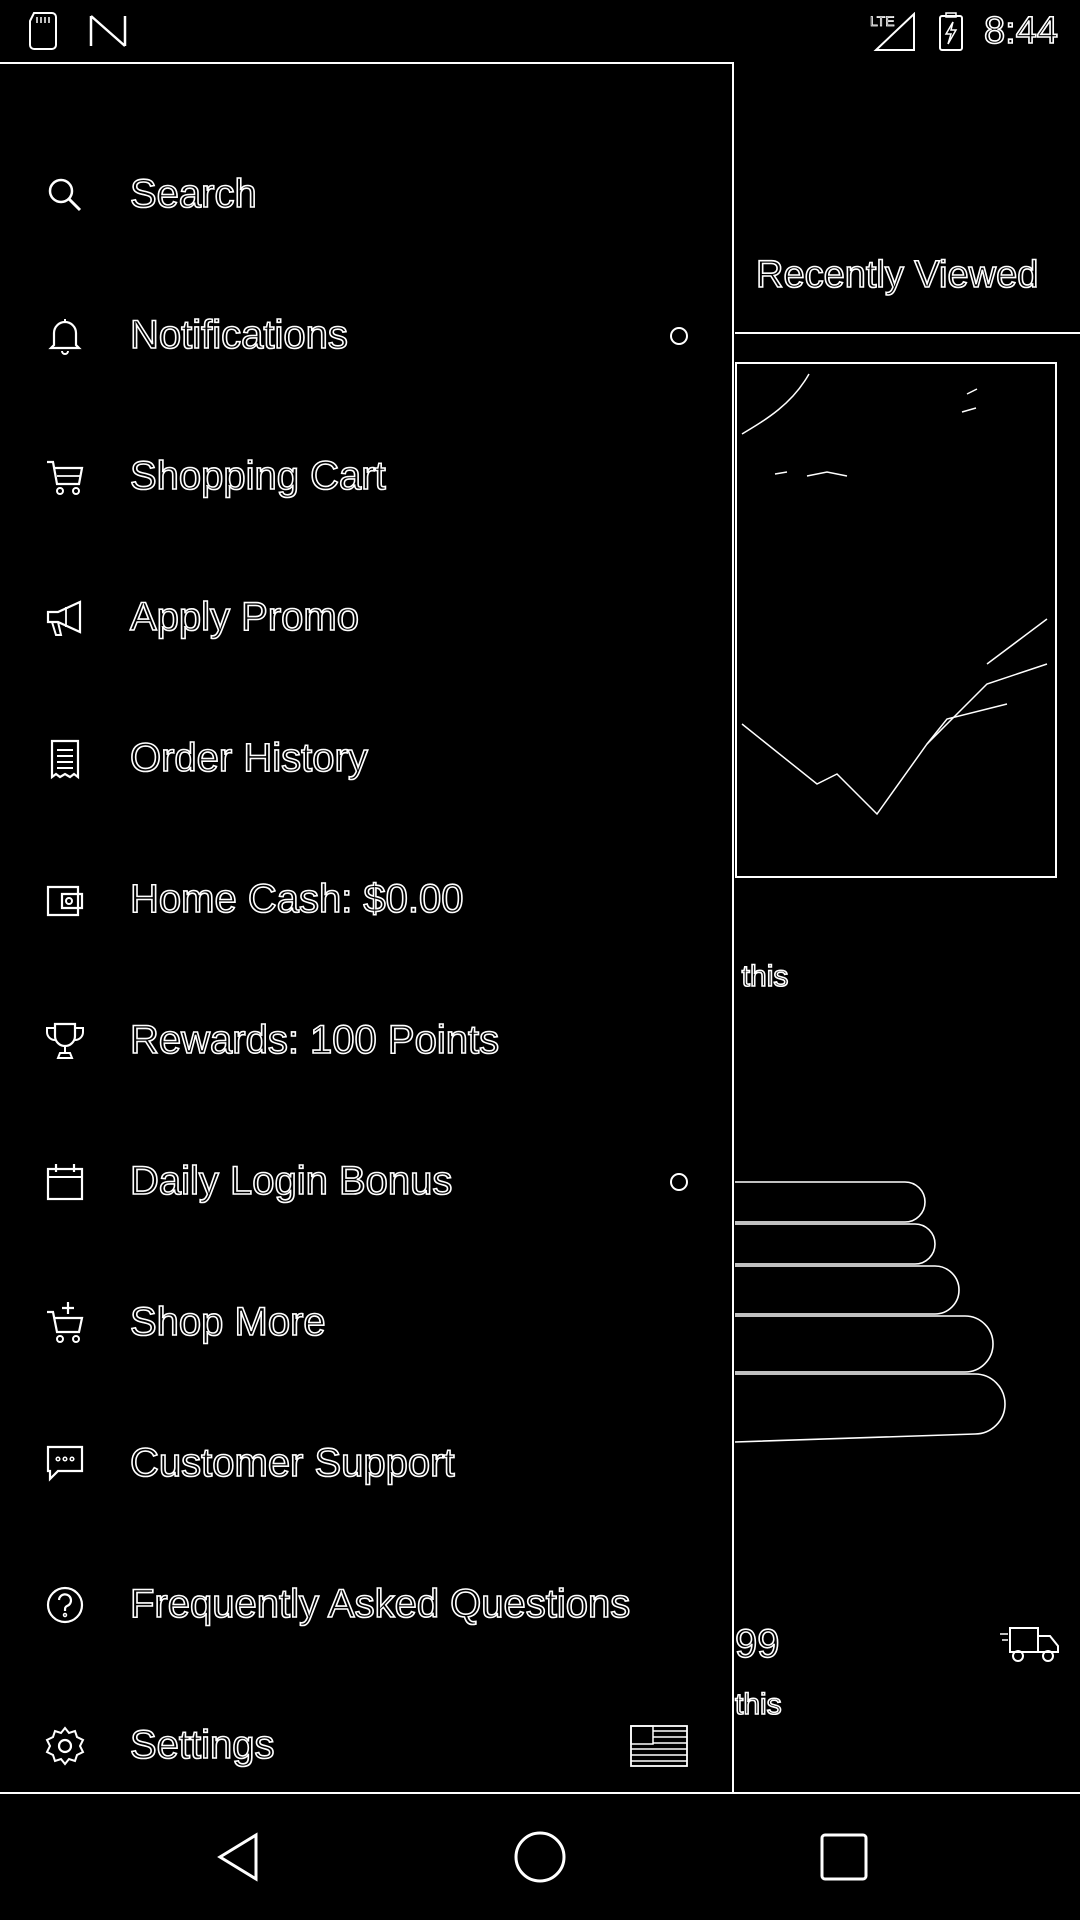  I want to click on notification-indicator-dot, so click(679, 335).